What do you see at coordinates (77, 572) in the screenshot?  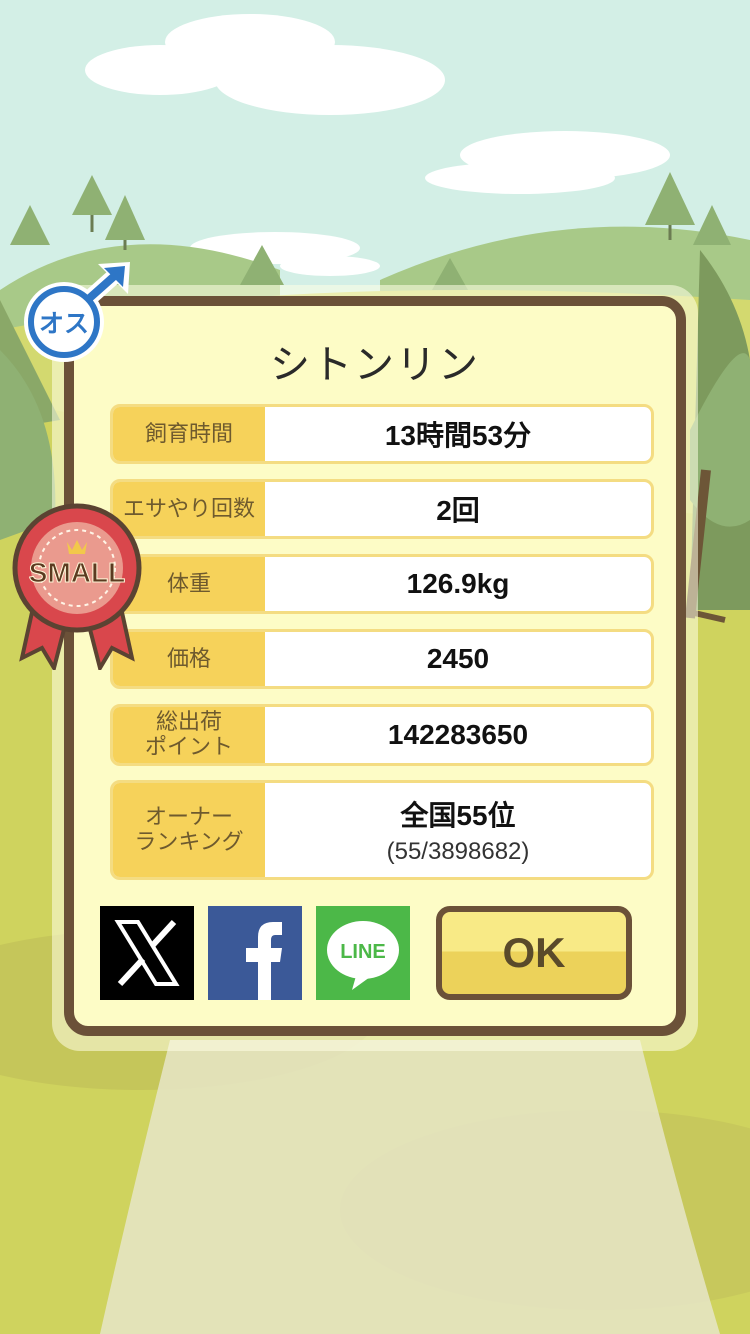 I see `medal-label: SMALL` at bounding box center [77, 572].